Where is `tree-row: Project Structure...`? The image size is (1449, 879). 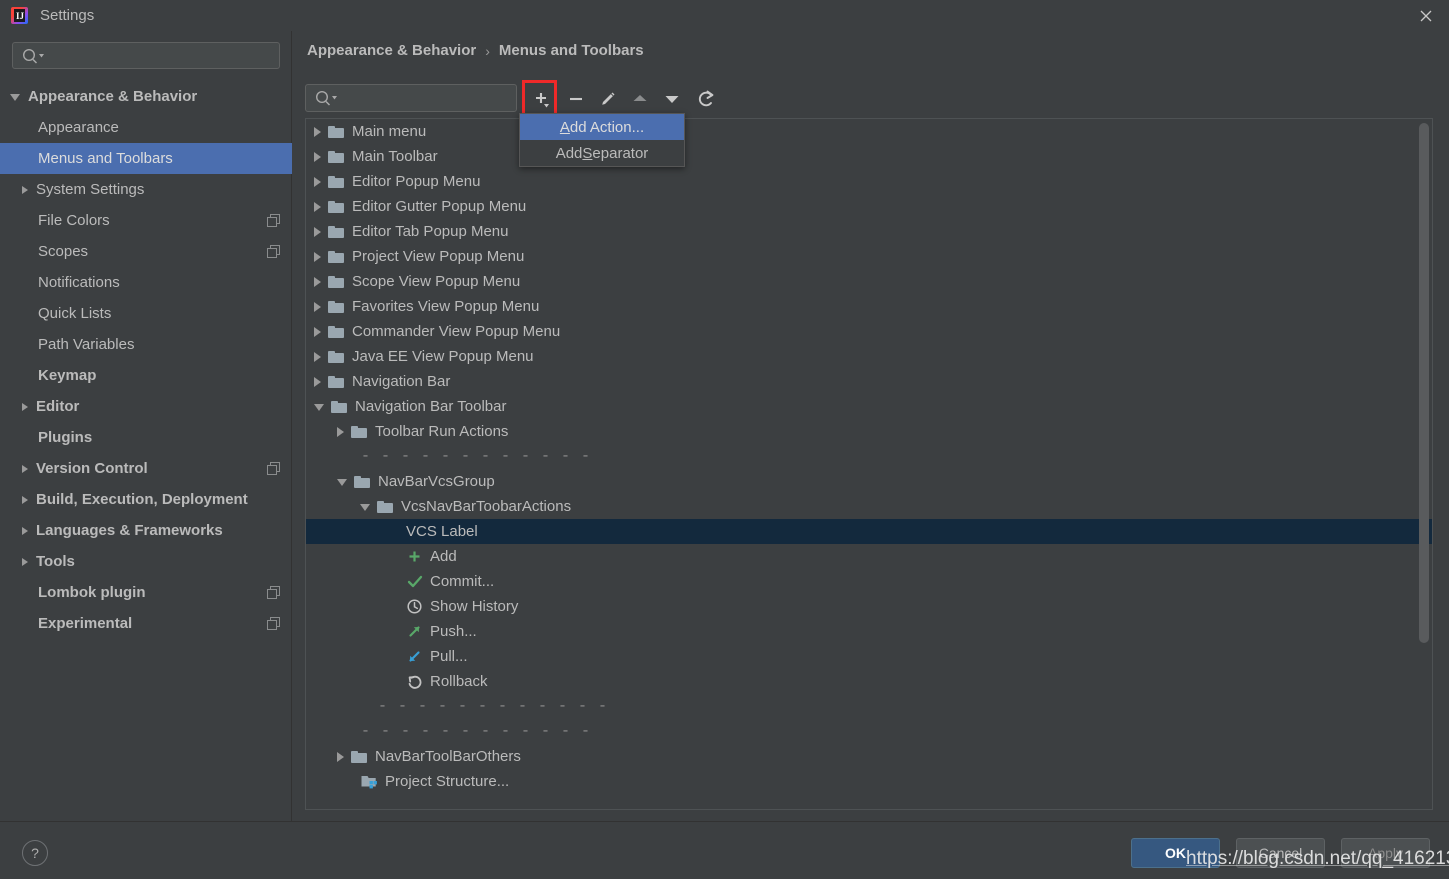 tree-row: Project Structure... is located at coordinates (869, 781).